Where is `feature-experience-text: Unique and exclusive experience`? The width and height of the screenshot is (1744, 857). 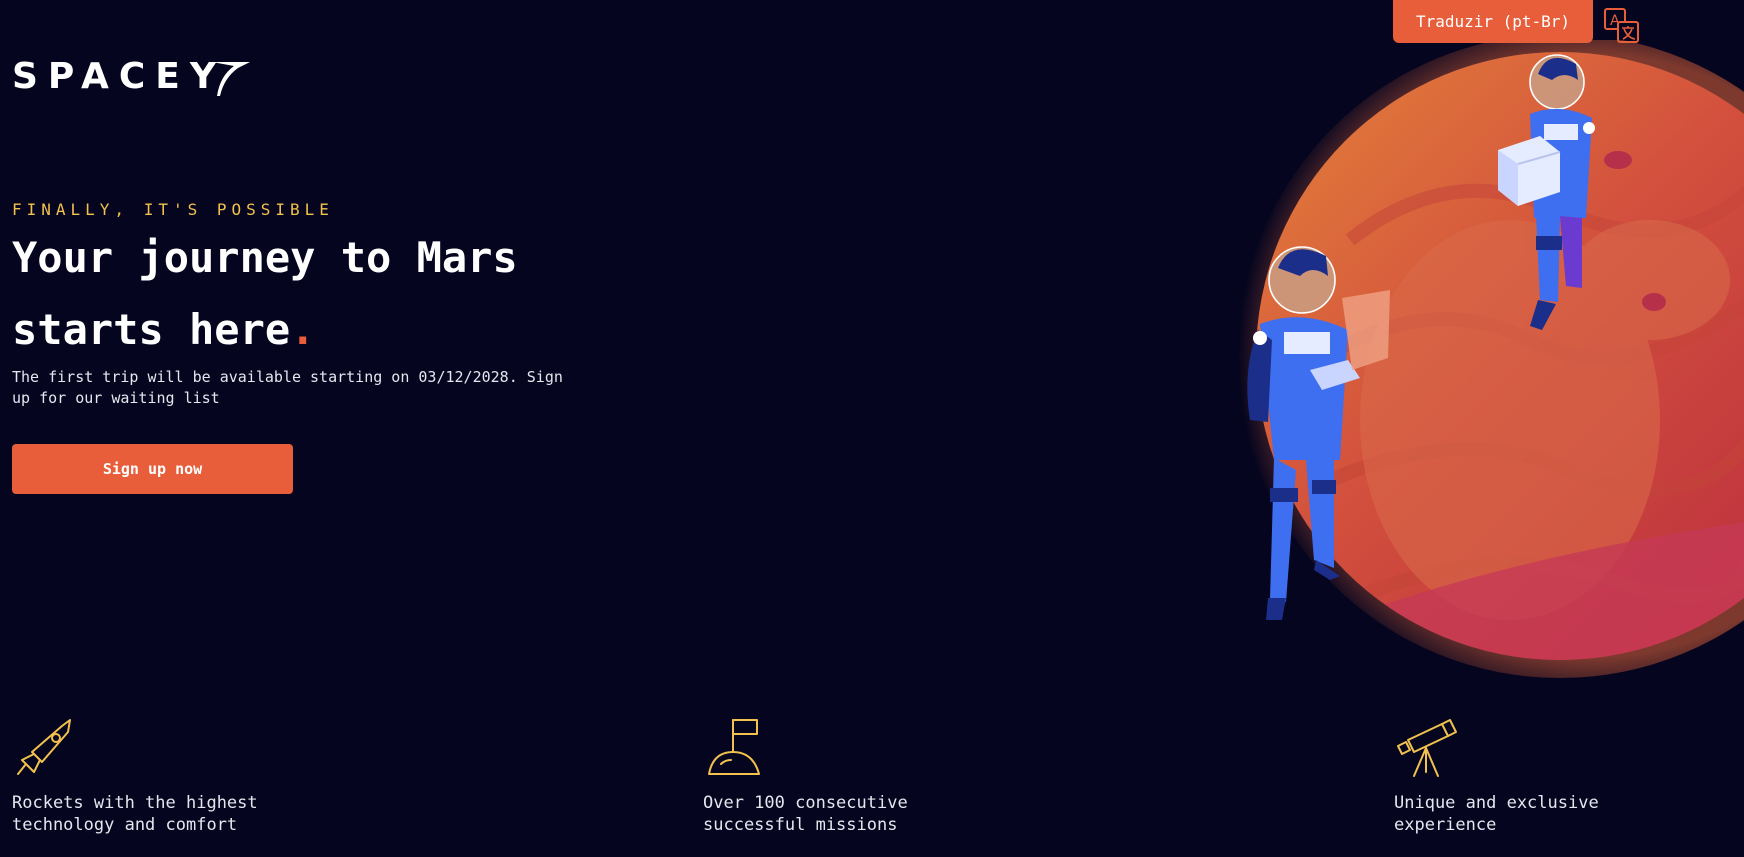
feature-experience-text: Unique and exclusive experience is located at coordinates (1496, 814).